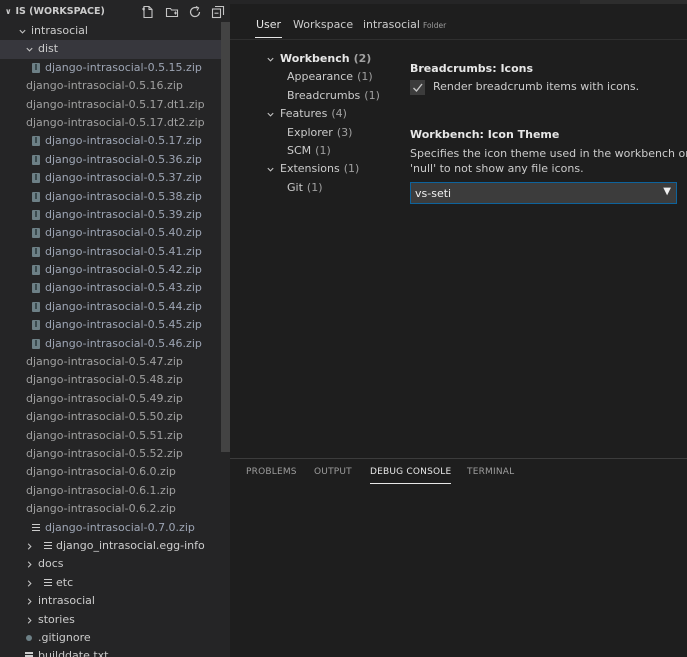 The width and height of the screenshot is (687, 657). What do you see at coordinates (323, 150) in the screenshot?
I see `toc-item-count: (1)` at bounding box center [323, 150].